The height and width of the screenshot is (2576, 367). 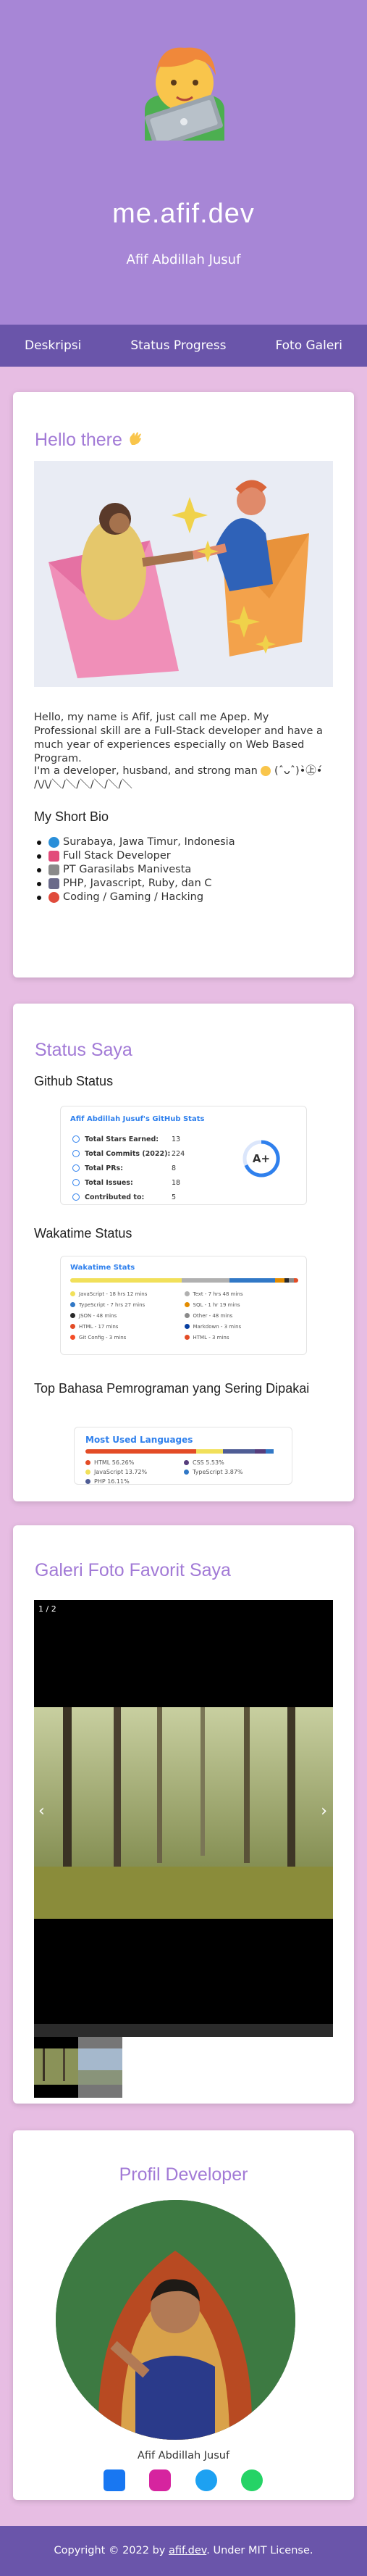 I want to click on legend-label: HTML 56.26%, so click(x=115, y=1462).